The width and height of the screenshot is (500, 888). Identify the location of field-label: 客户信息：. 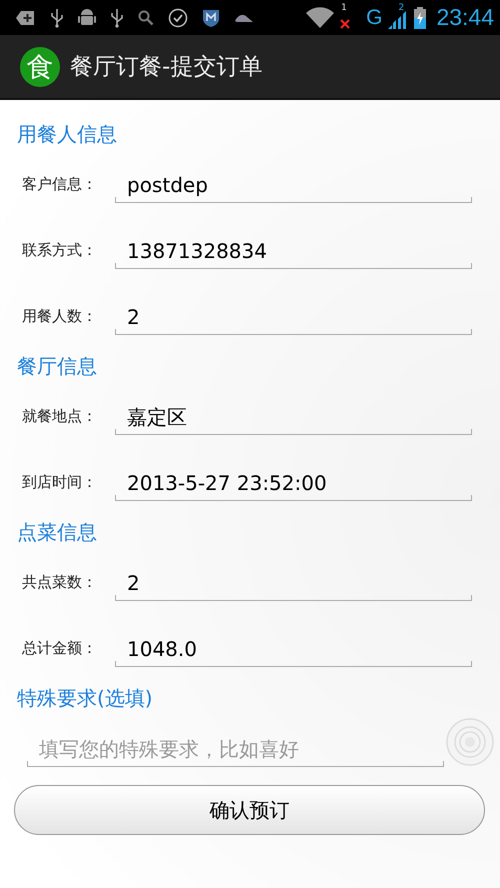
(59, 184).